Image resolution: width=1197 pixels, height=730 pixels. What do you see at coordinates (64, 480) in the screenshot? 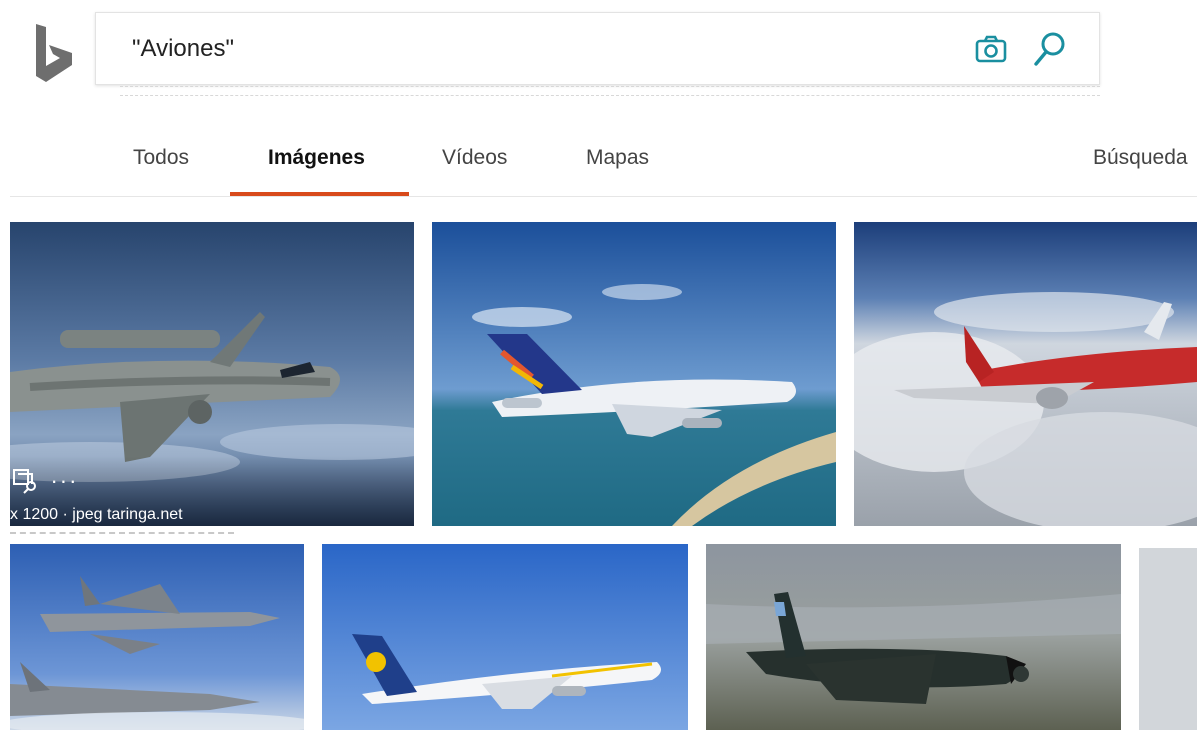
I see `more-icon: ···` at bounding box center [64, 480].